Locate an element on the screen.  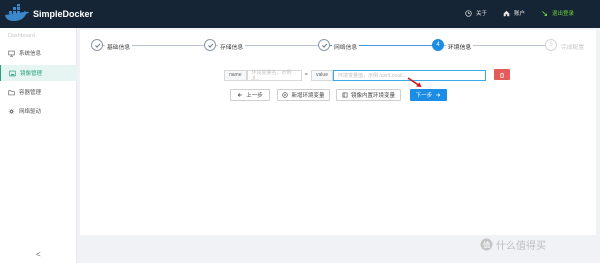
sidebar-item-image-management: 镜像管理 is located at coordinates (38, 73).